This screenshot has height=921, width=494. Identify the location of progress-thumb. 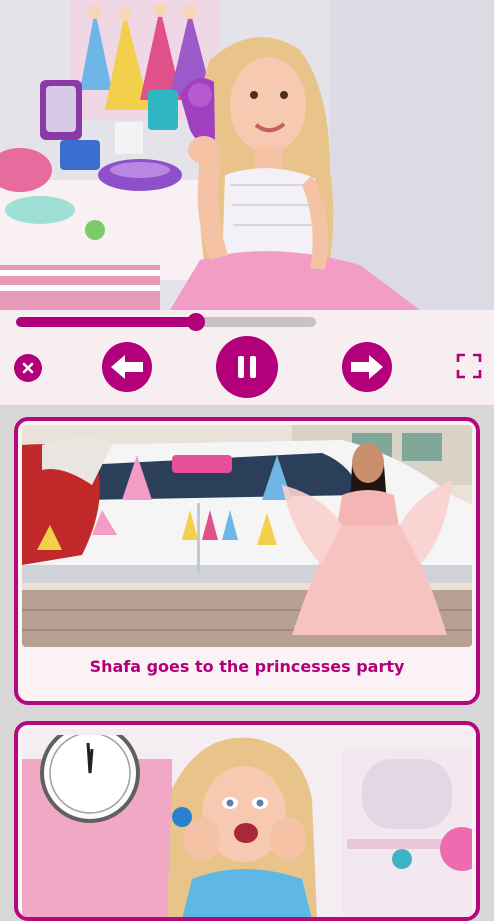
(196, 322).